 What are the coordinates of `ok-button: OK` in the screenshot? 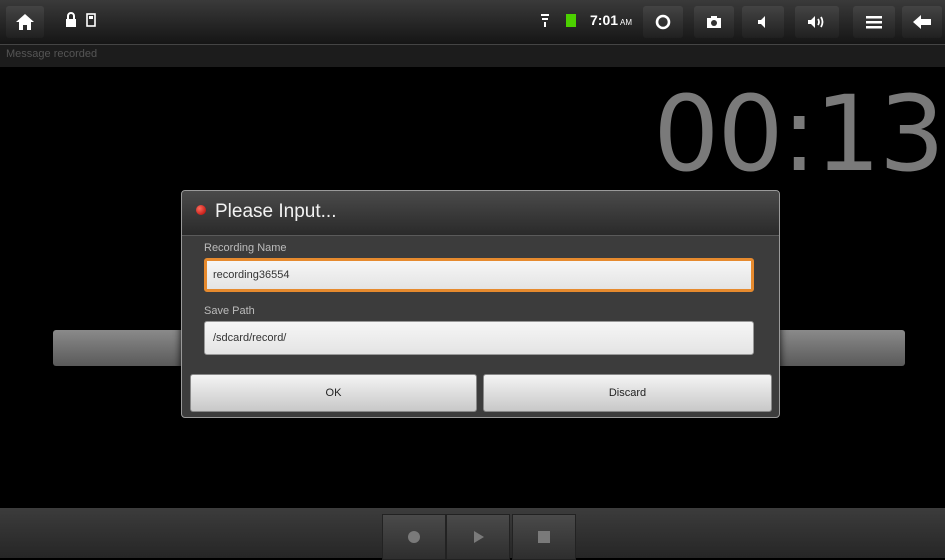 It's located at (333, 393).